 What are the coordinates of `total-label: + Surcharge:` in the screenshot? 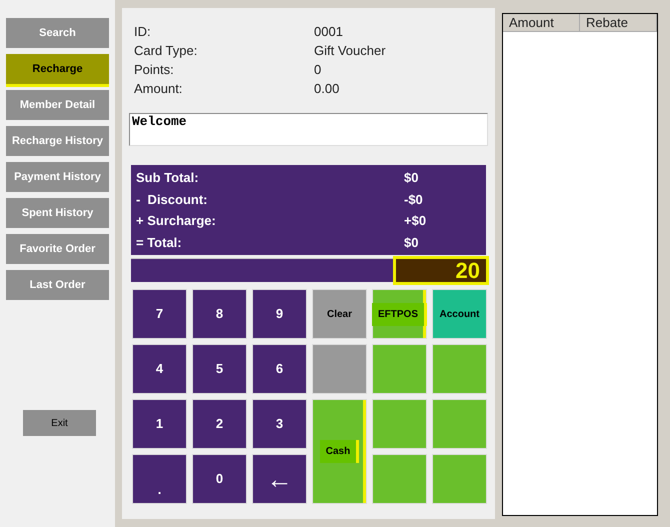 It's located at (176, 221).